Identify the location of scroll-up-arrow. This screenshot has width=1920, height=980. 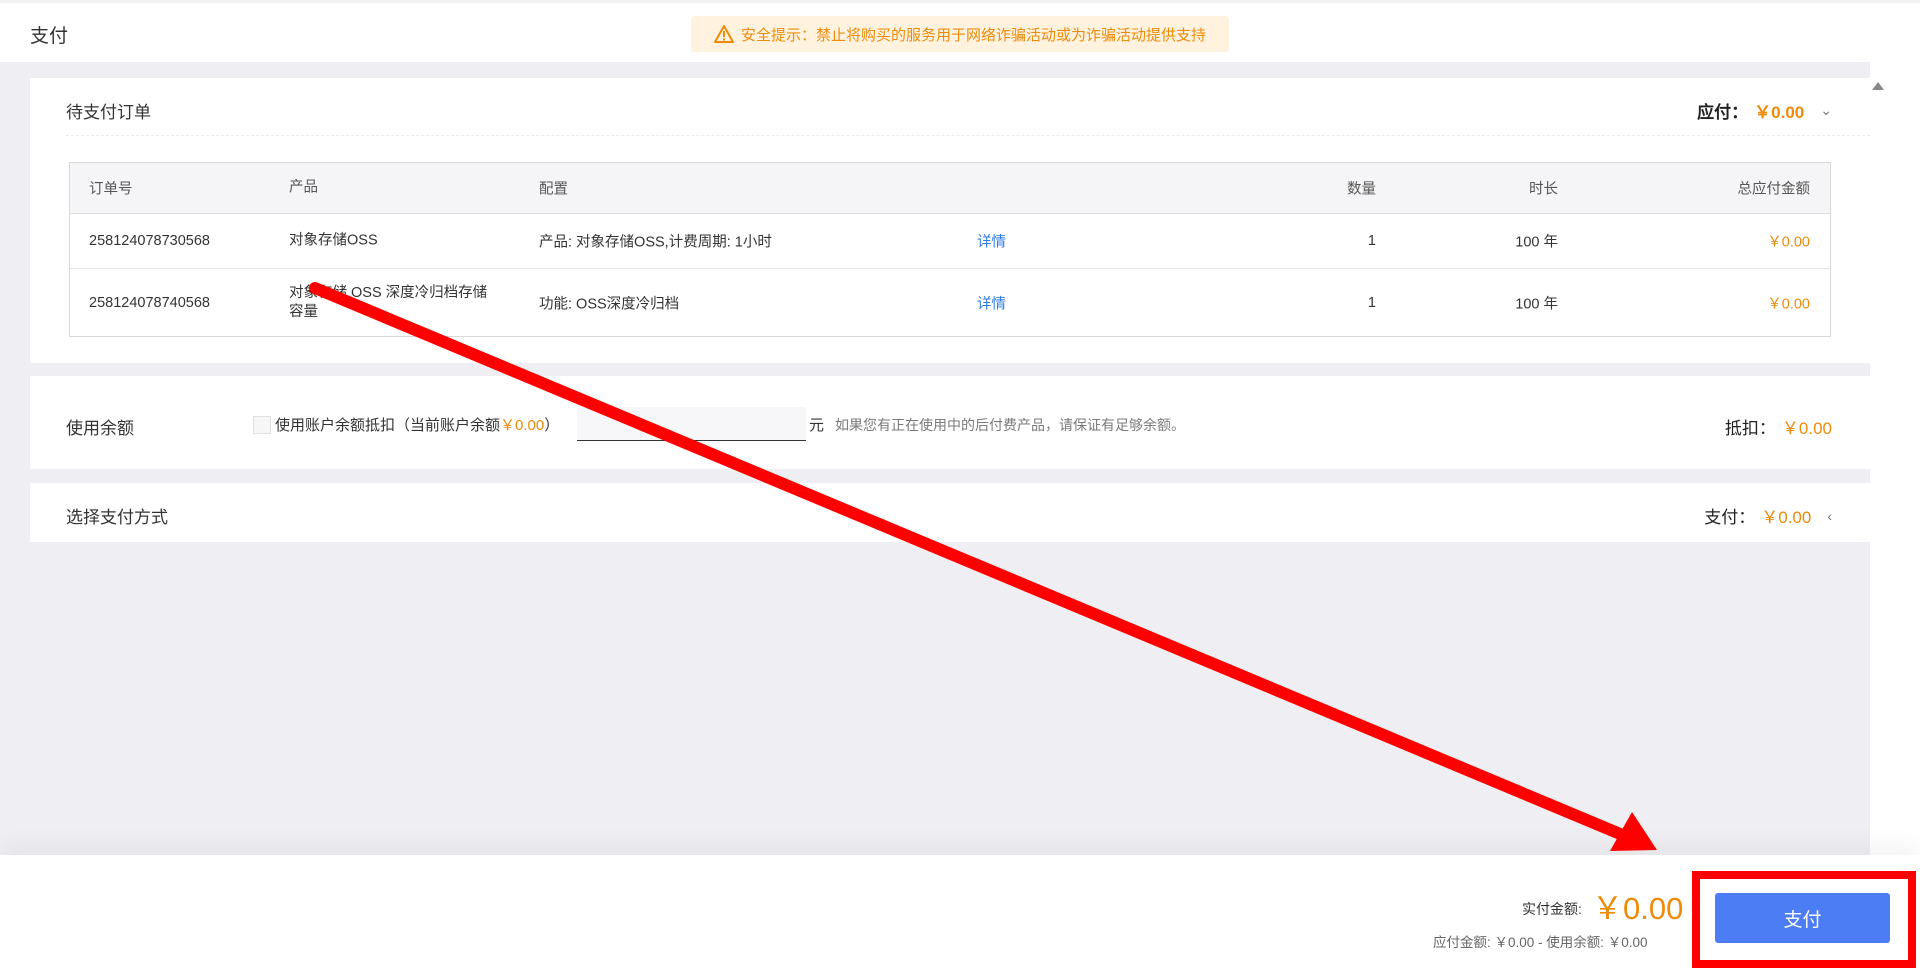
(1878, 86).